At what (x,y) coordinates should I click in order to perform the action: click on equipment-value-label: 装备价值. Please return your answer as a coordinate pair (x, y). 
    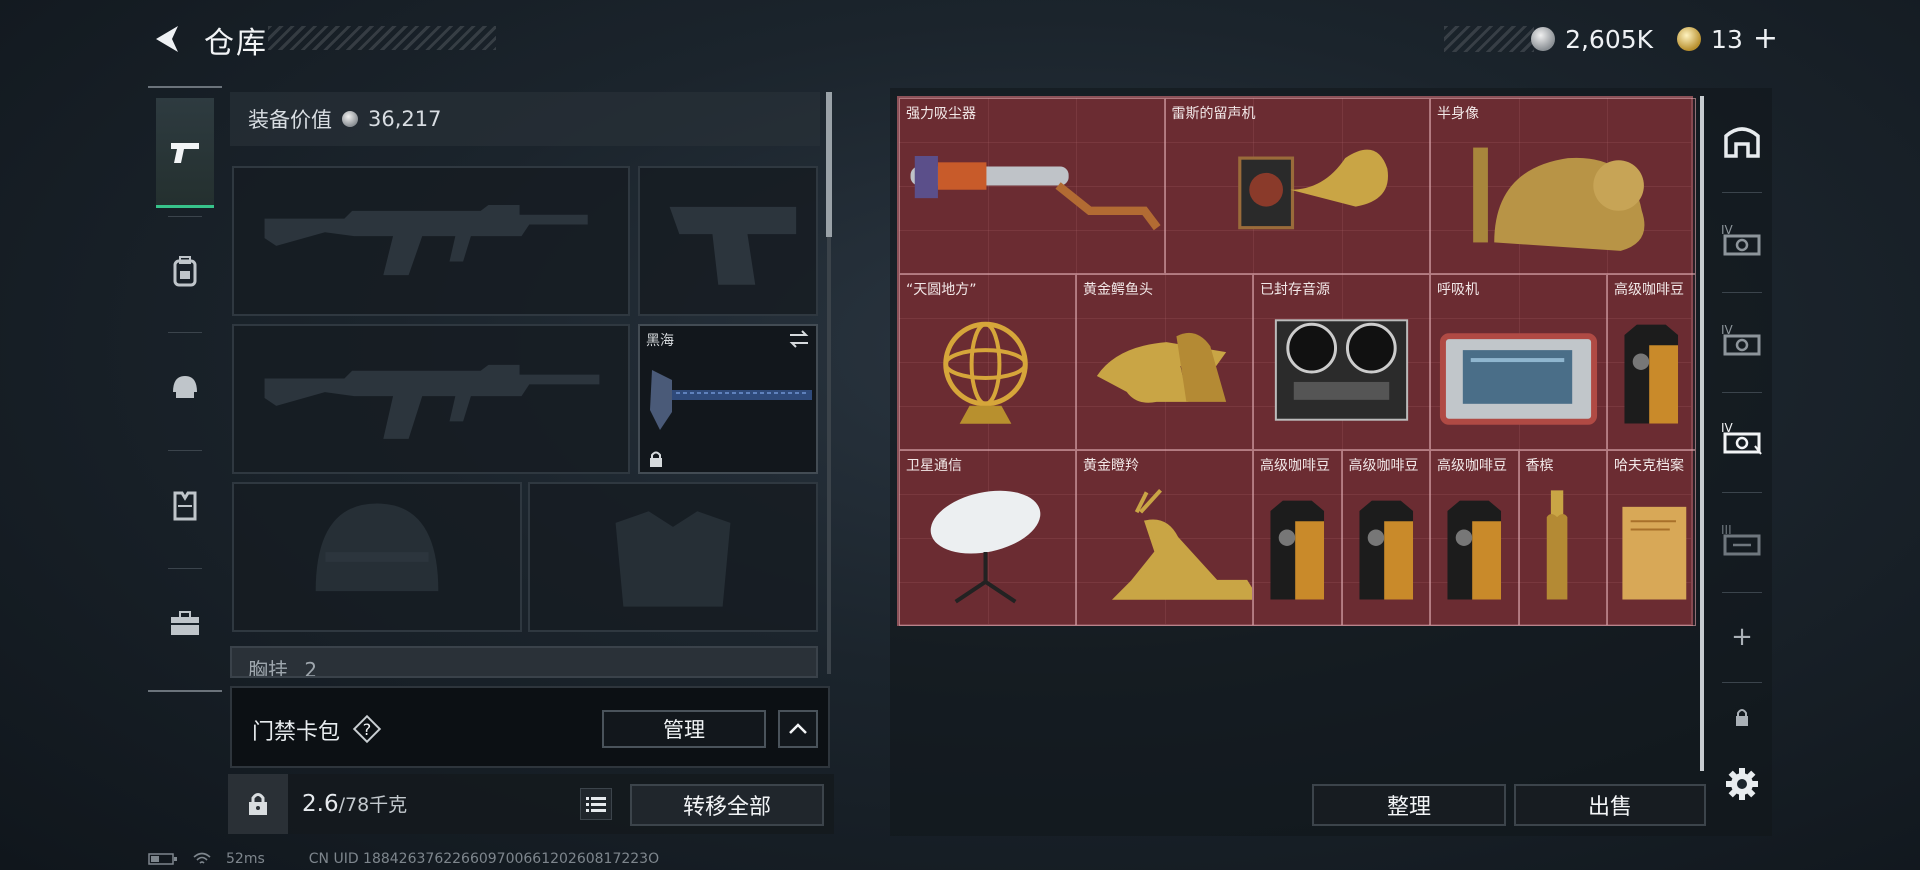
    Looking at the image, I should click on (290, 120).